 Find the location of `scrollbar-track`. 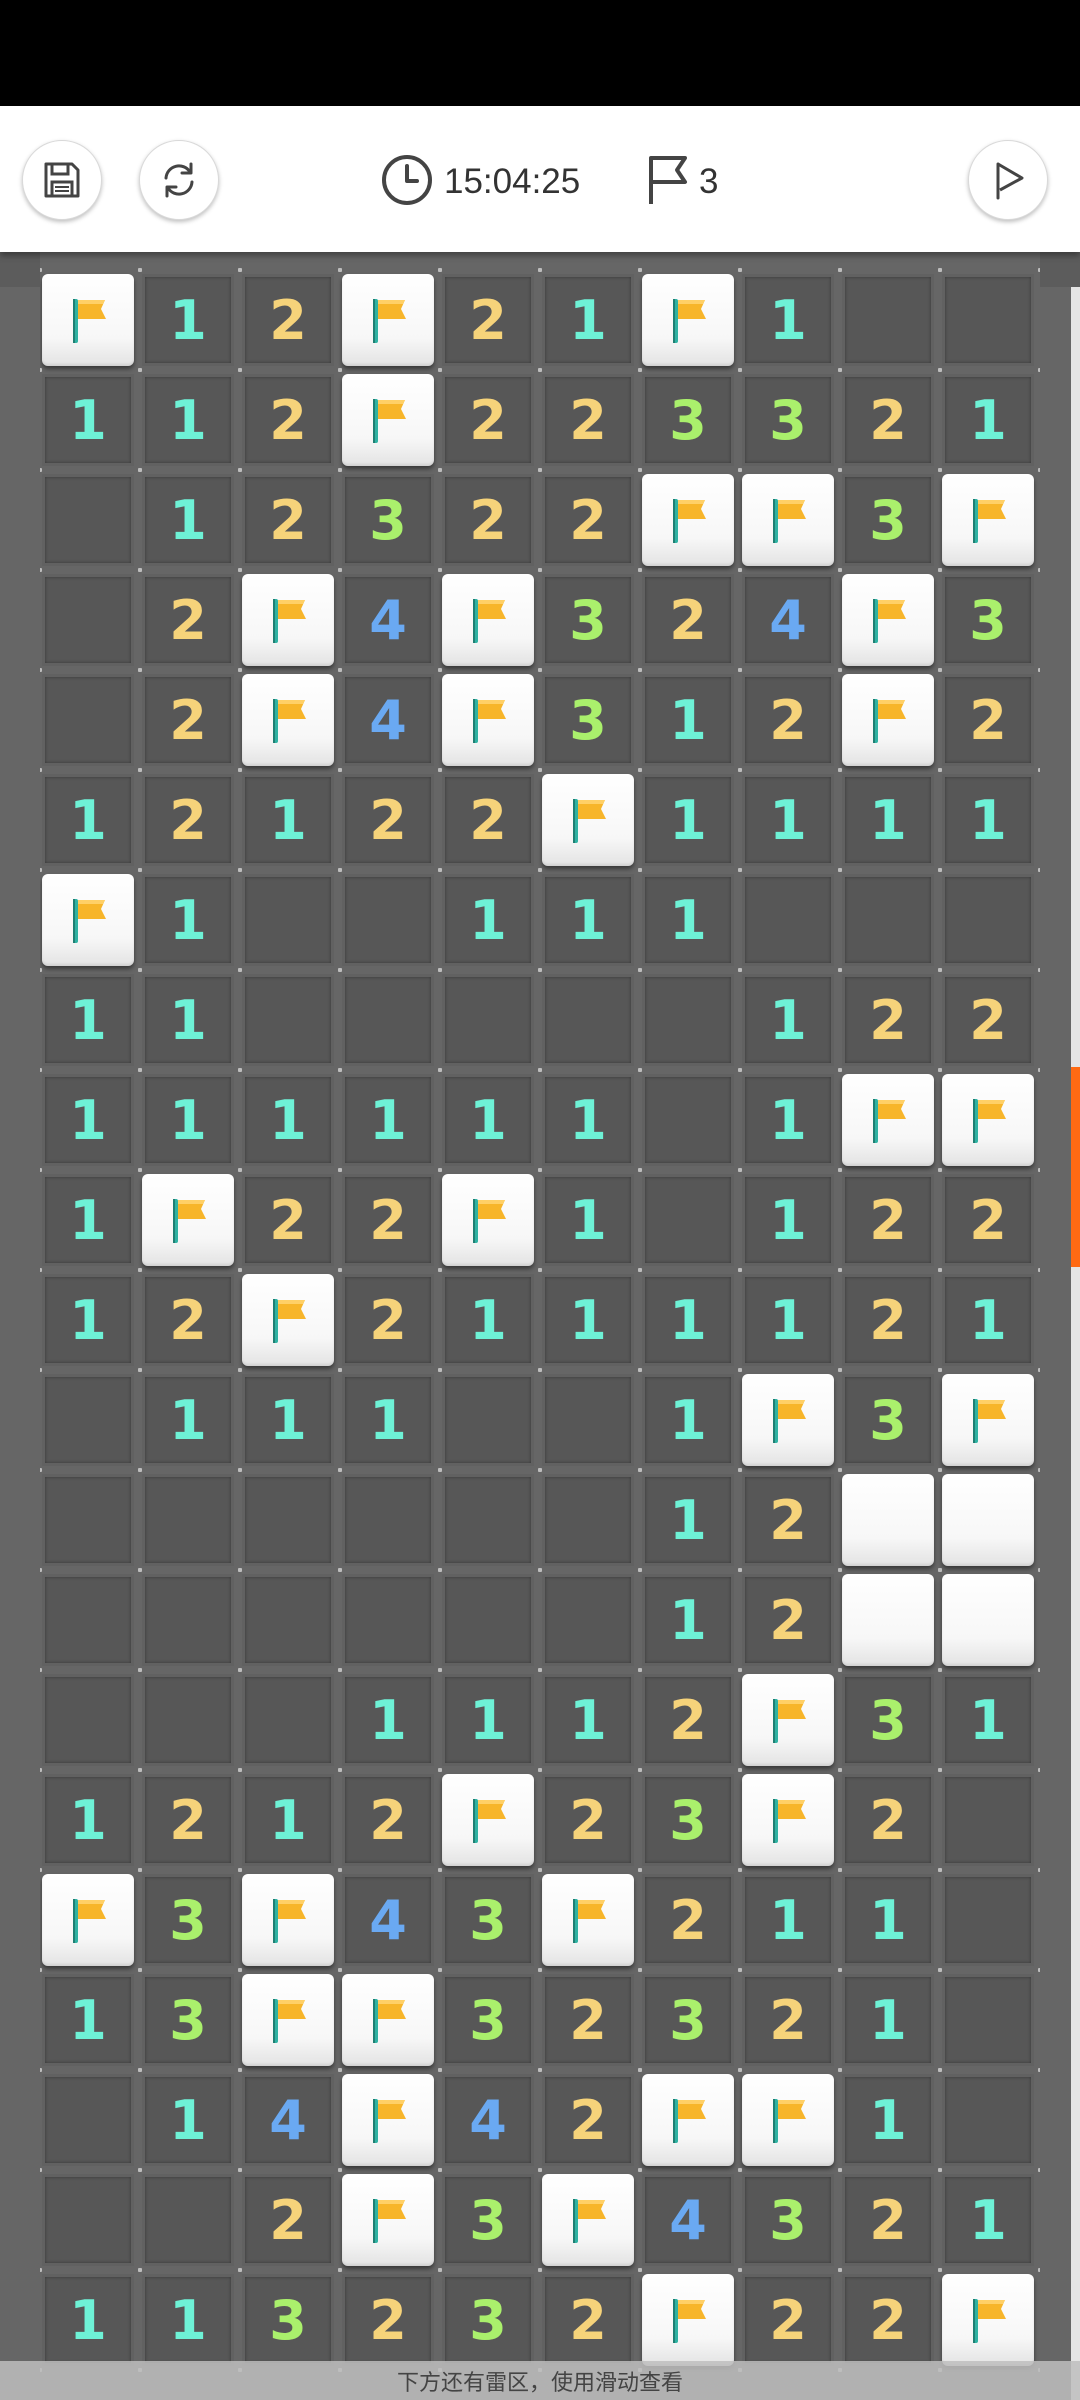

scrollbar-track is located at coordinates (1075, 1343).